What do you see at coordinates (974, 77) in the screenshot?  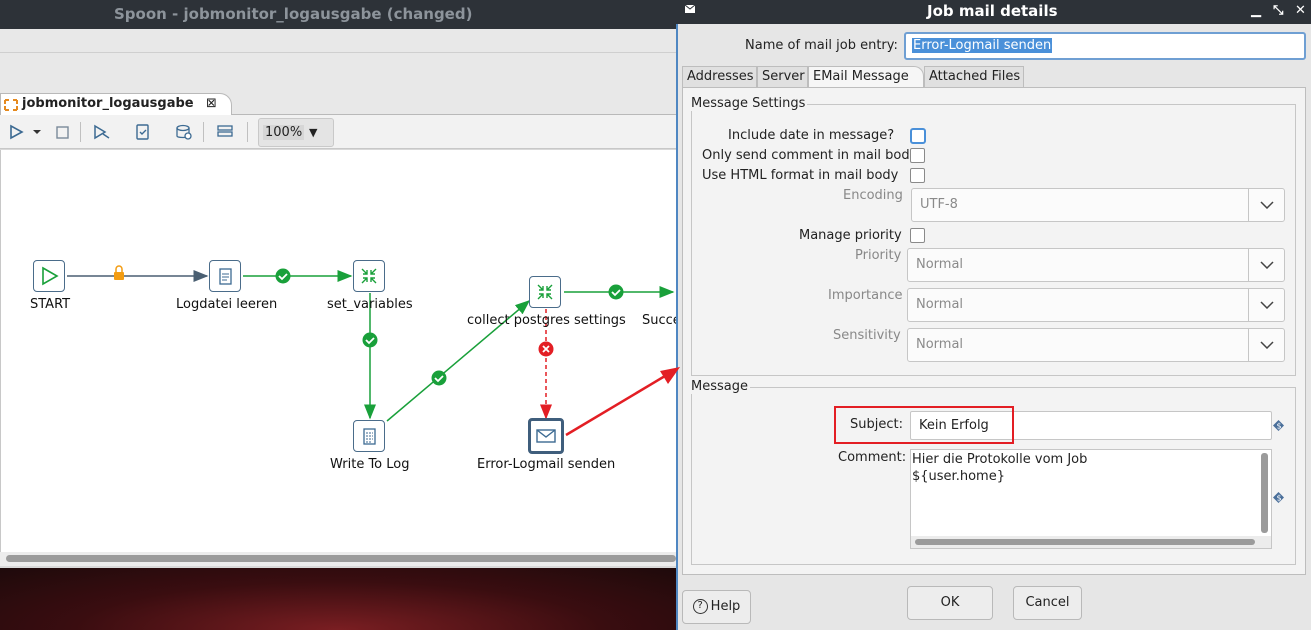 I see `tab-attached-files: Attached Files` at bounding box center [974, 77].